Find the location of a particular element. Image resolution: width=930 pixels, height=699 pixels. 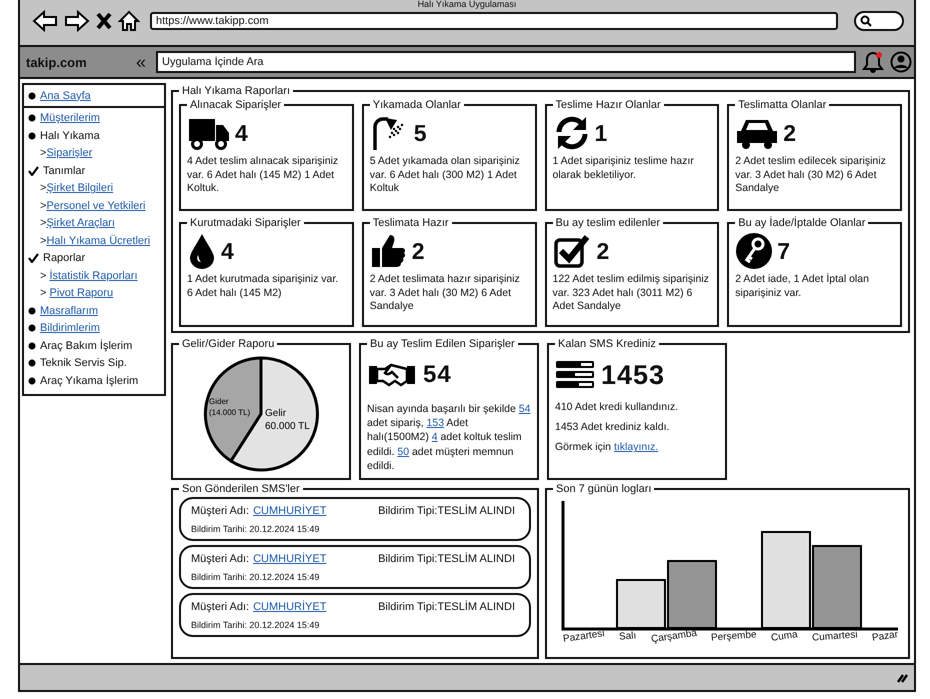

search-field is located at coordinates (879, 21).